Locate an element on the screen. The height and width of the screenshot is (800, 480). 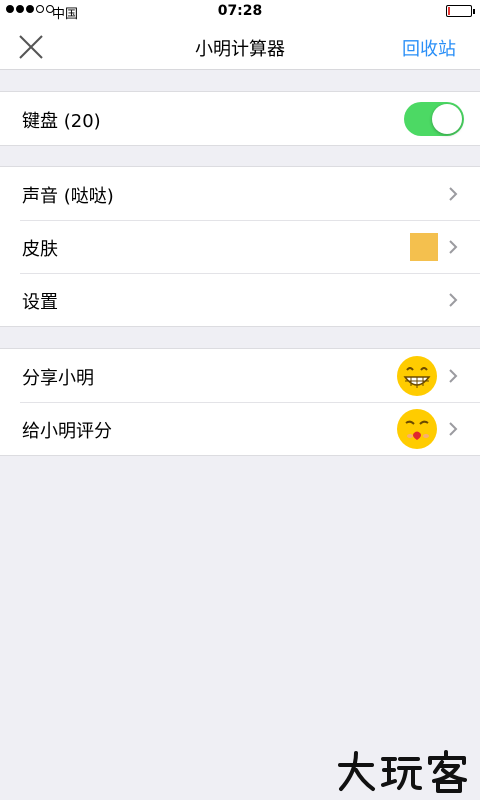
keyboard-group: 键盘 (20) is located at coordinates (240, 118).